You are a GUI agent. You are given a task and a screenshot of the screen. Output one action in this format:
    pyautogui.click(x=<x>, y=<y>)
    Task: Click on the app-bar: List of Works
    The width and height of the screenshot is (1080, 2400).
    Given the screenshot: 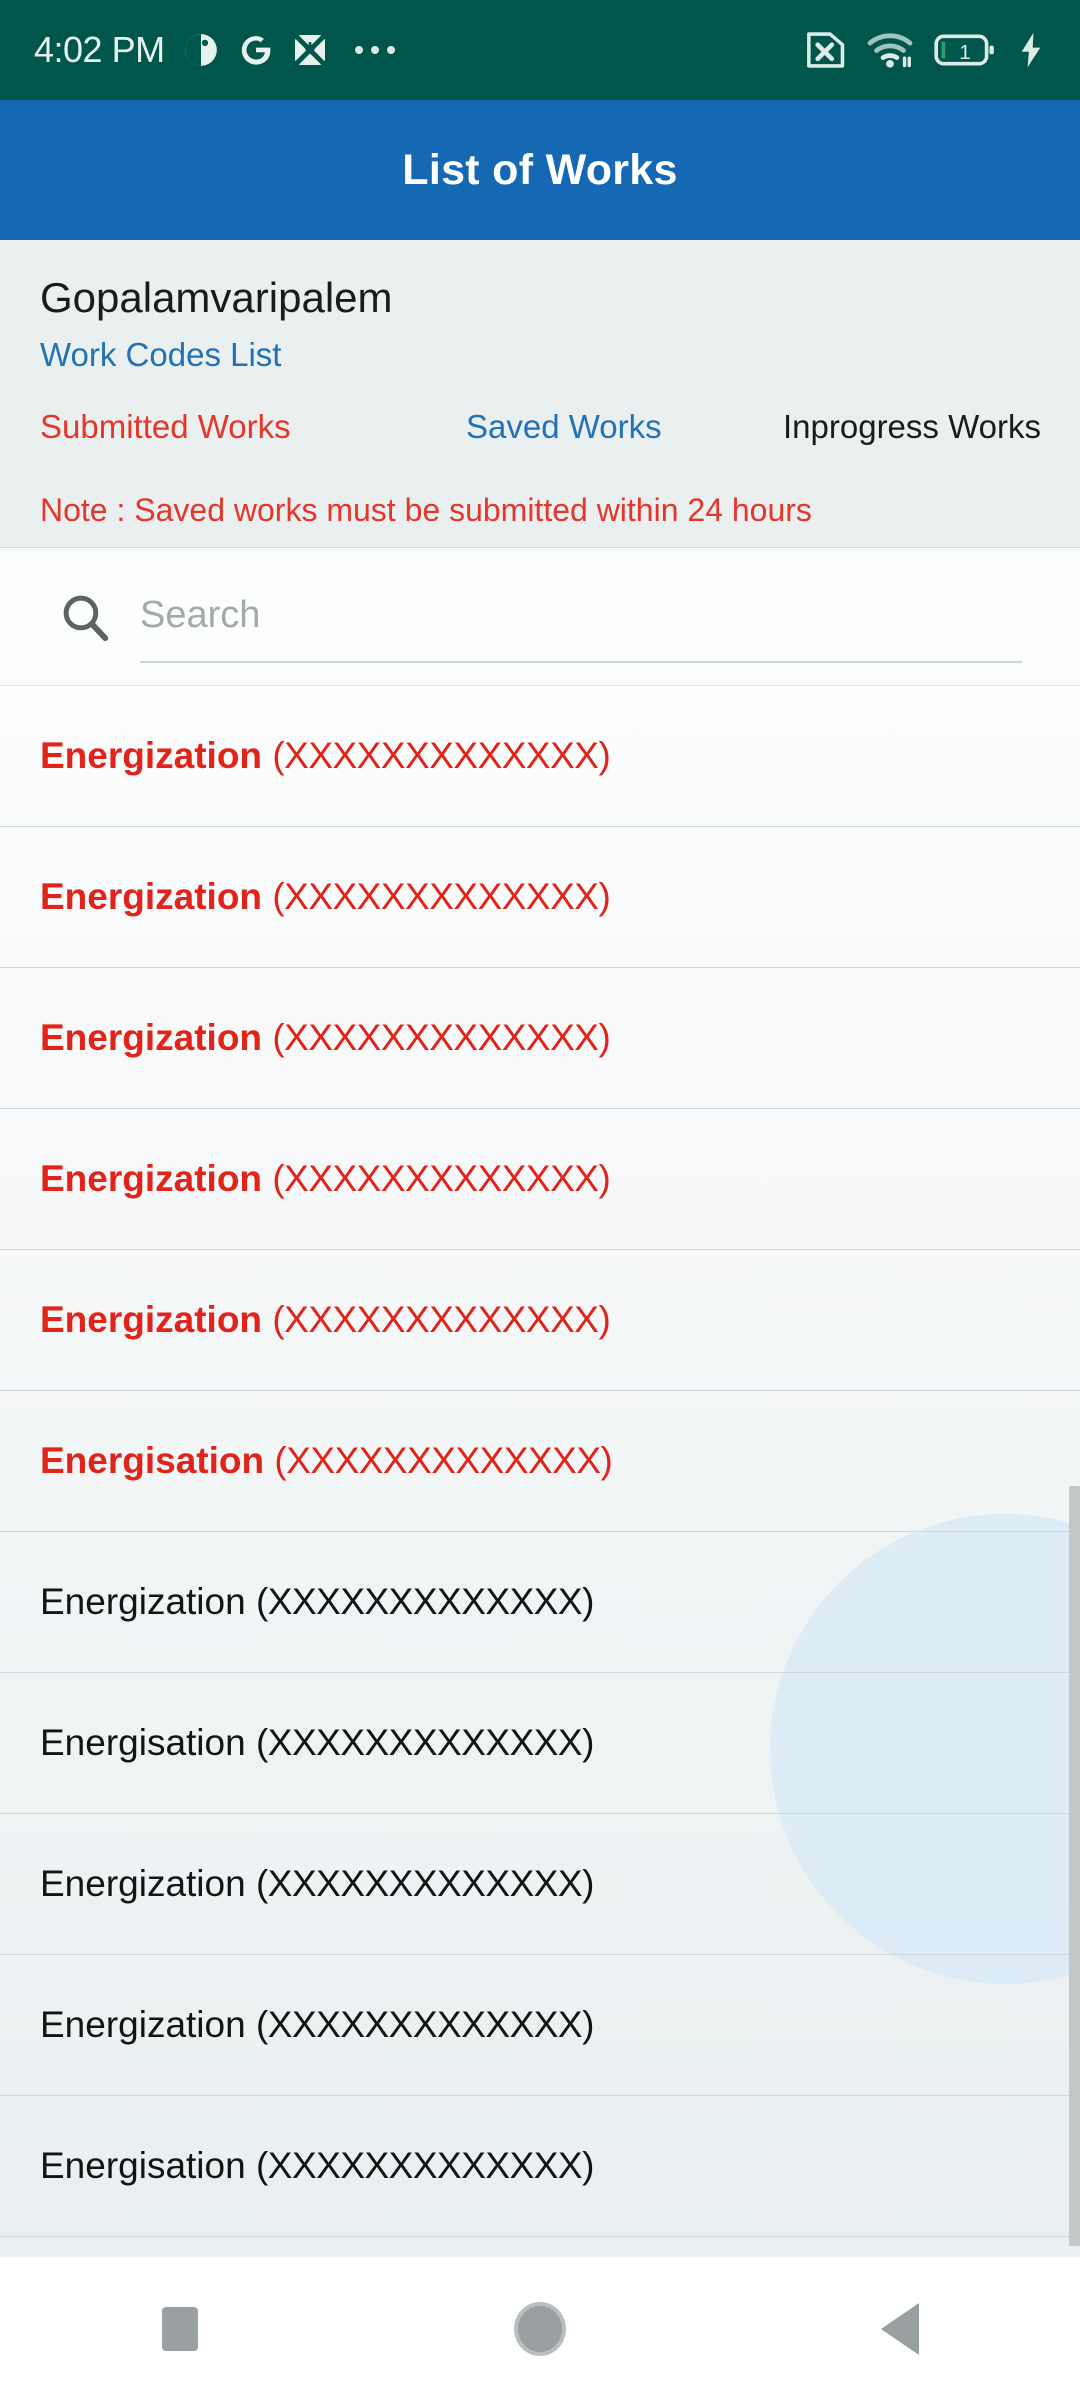 What is the action you would take?
    pyautogui.click(x=540, y=170)
    